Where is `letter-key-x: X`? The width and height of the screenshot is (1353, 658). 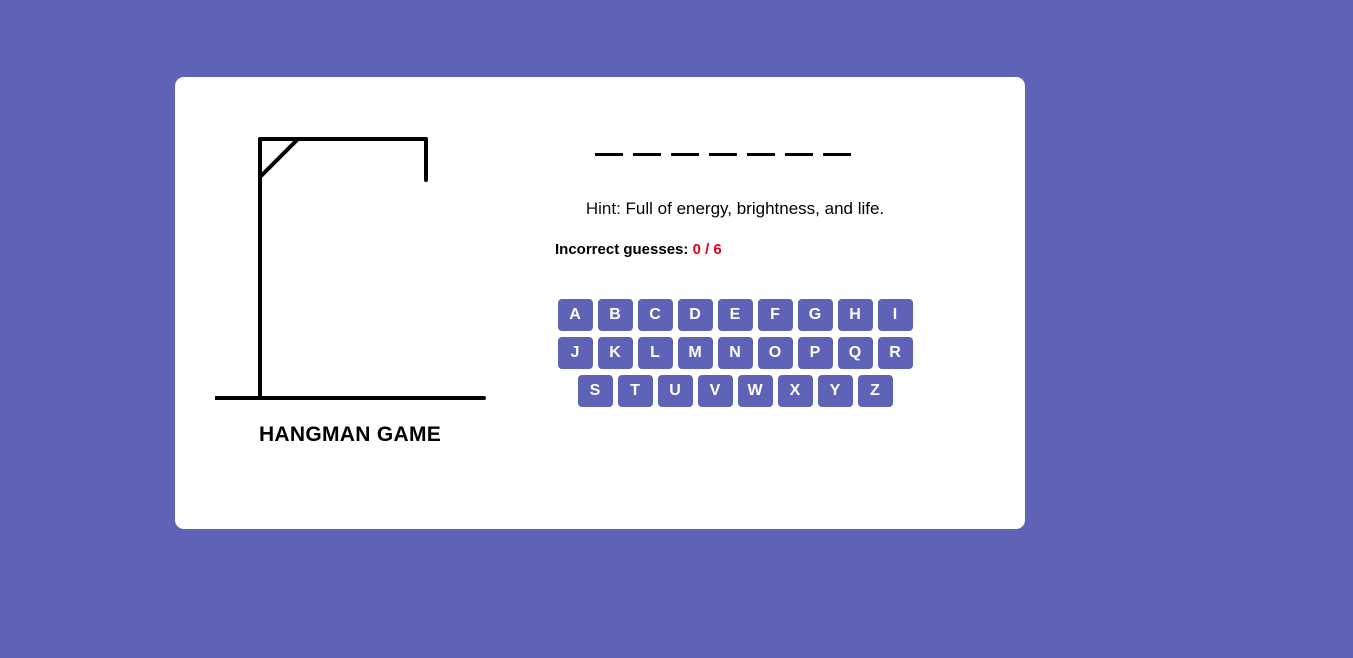
letter-key-x: X is located at coordinates (795, 391).